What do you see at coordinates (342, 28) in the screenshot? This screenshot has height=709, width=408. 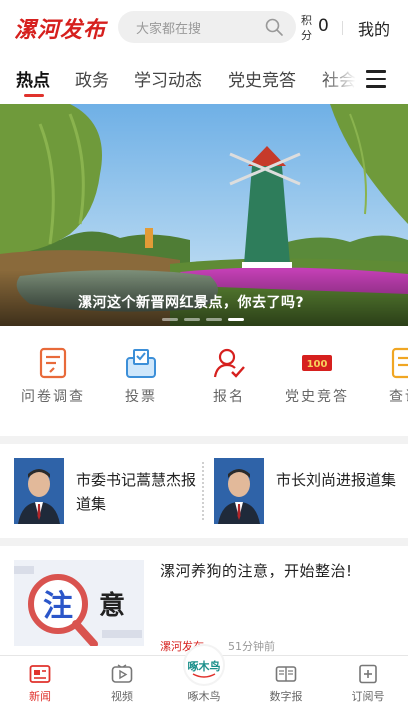 I see `header-divider` at bounding box center [342, 28].